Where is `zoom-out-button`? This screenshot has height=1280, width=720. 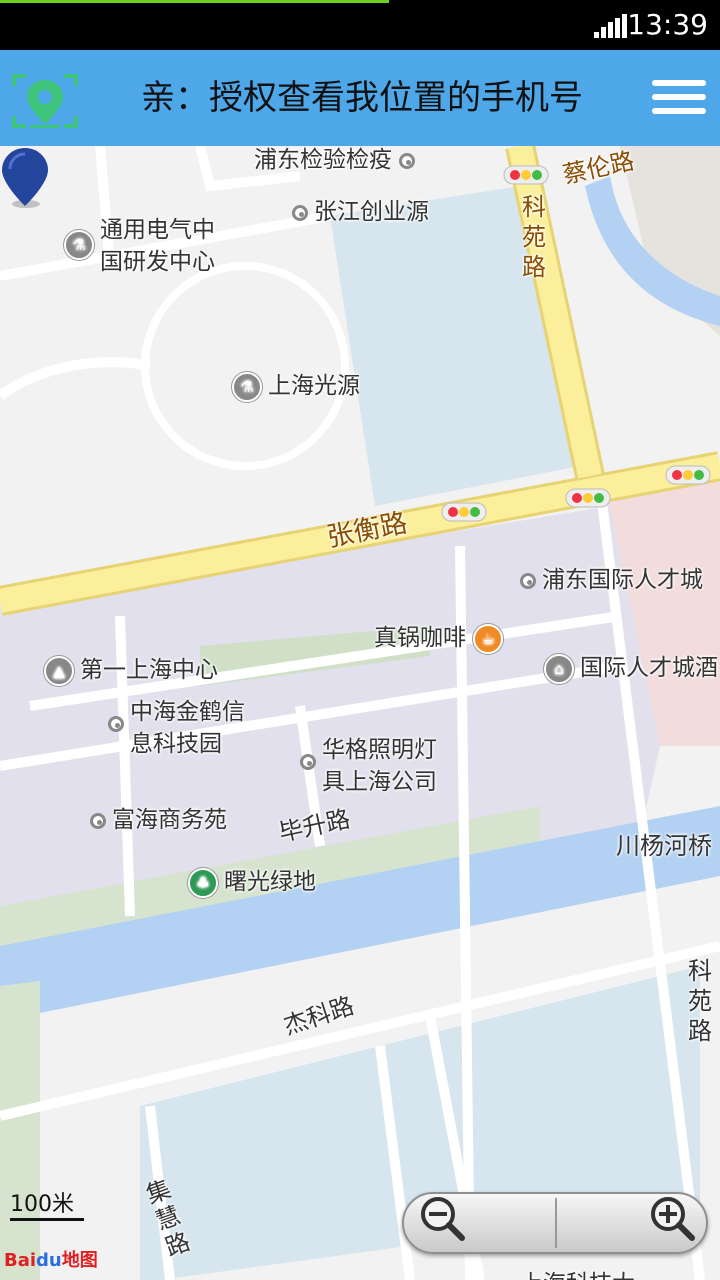 zoom-out-button is located at coordinates (442, 1218).